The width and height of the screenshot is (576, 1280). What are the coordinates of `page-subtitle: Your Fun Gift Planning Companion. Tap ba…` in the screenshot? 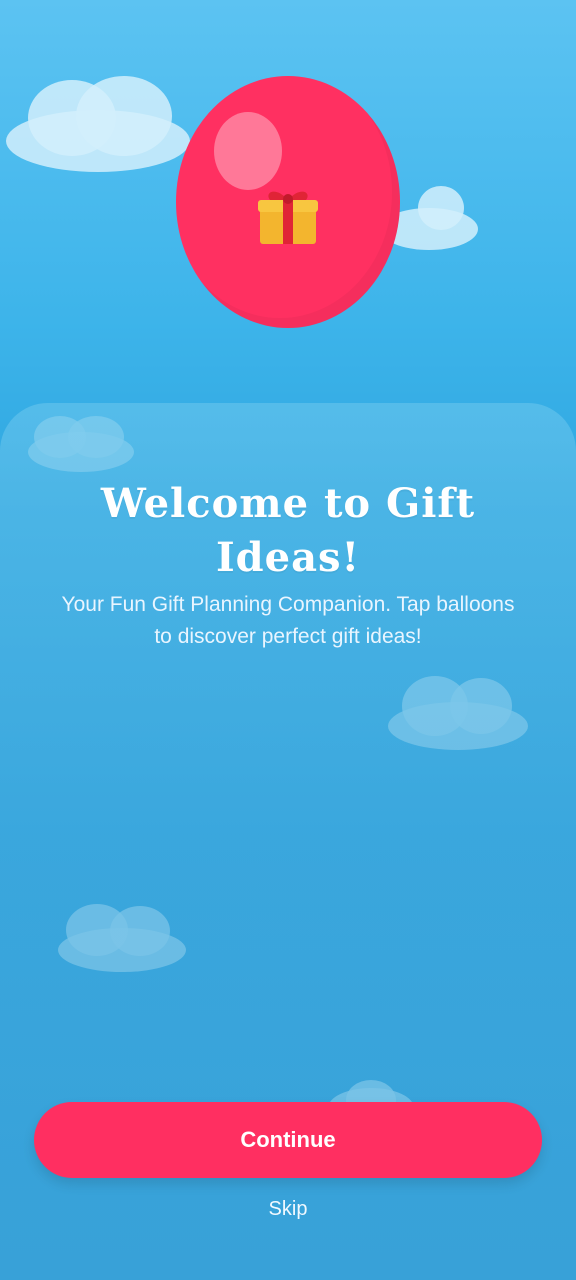 It's located at (288, 620).